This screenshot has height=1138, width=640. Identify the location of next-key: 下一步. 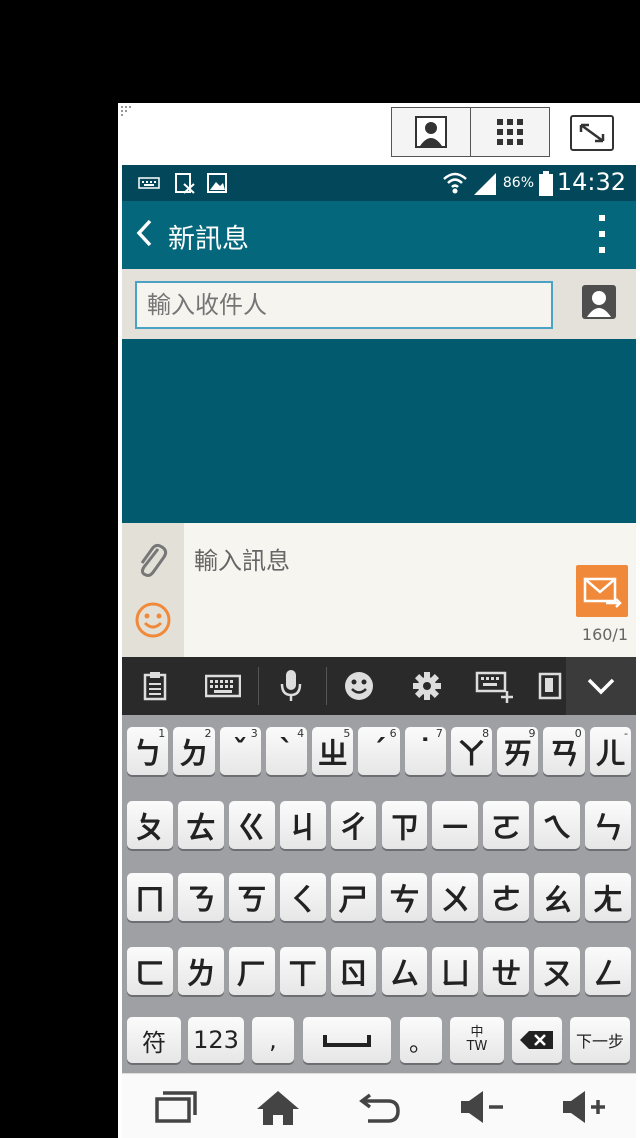
(600, 1040).